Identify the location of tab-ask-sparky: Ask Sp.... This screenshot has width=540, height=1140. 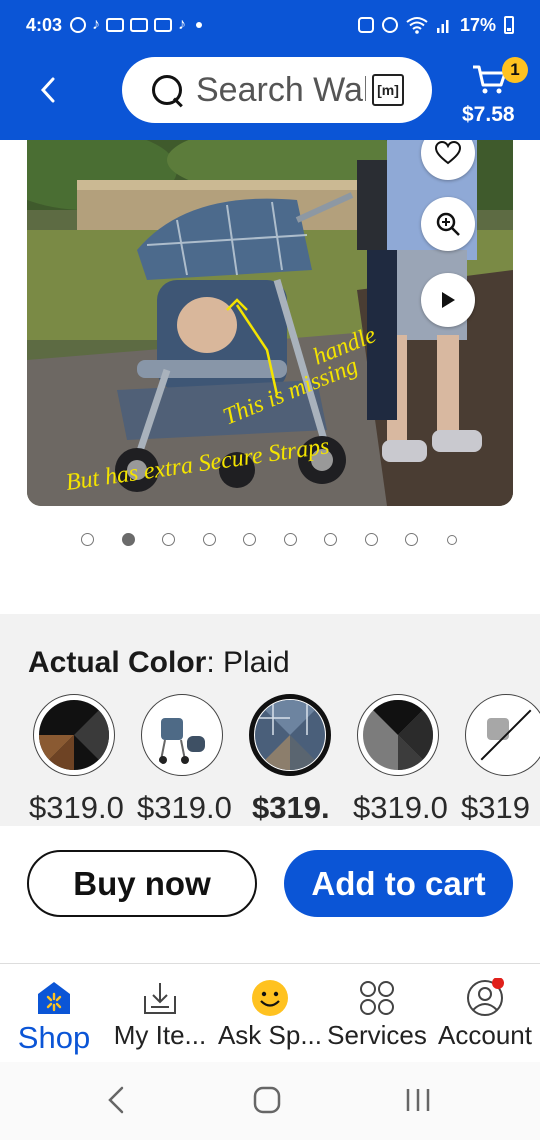
(270, 1013).